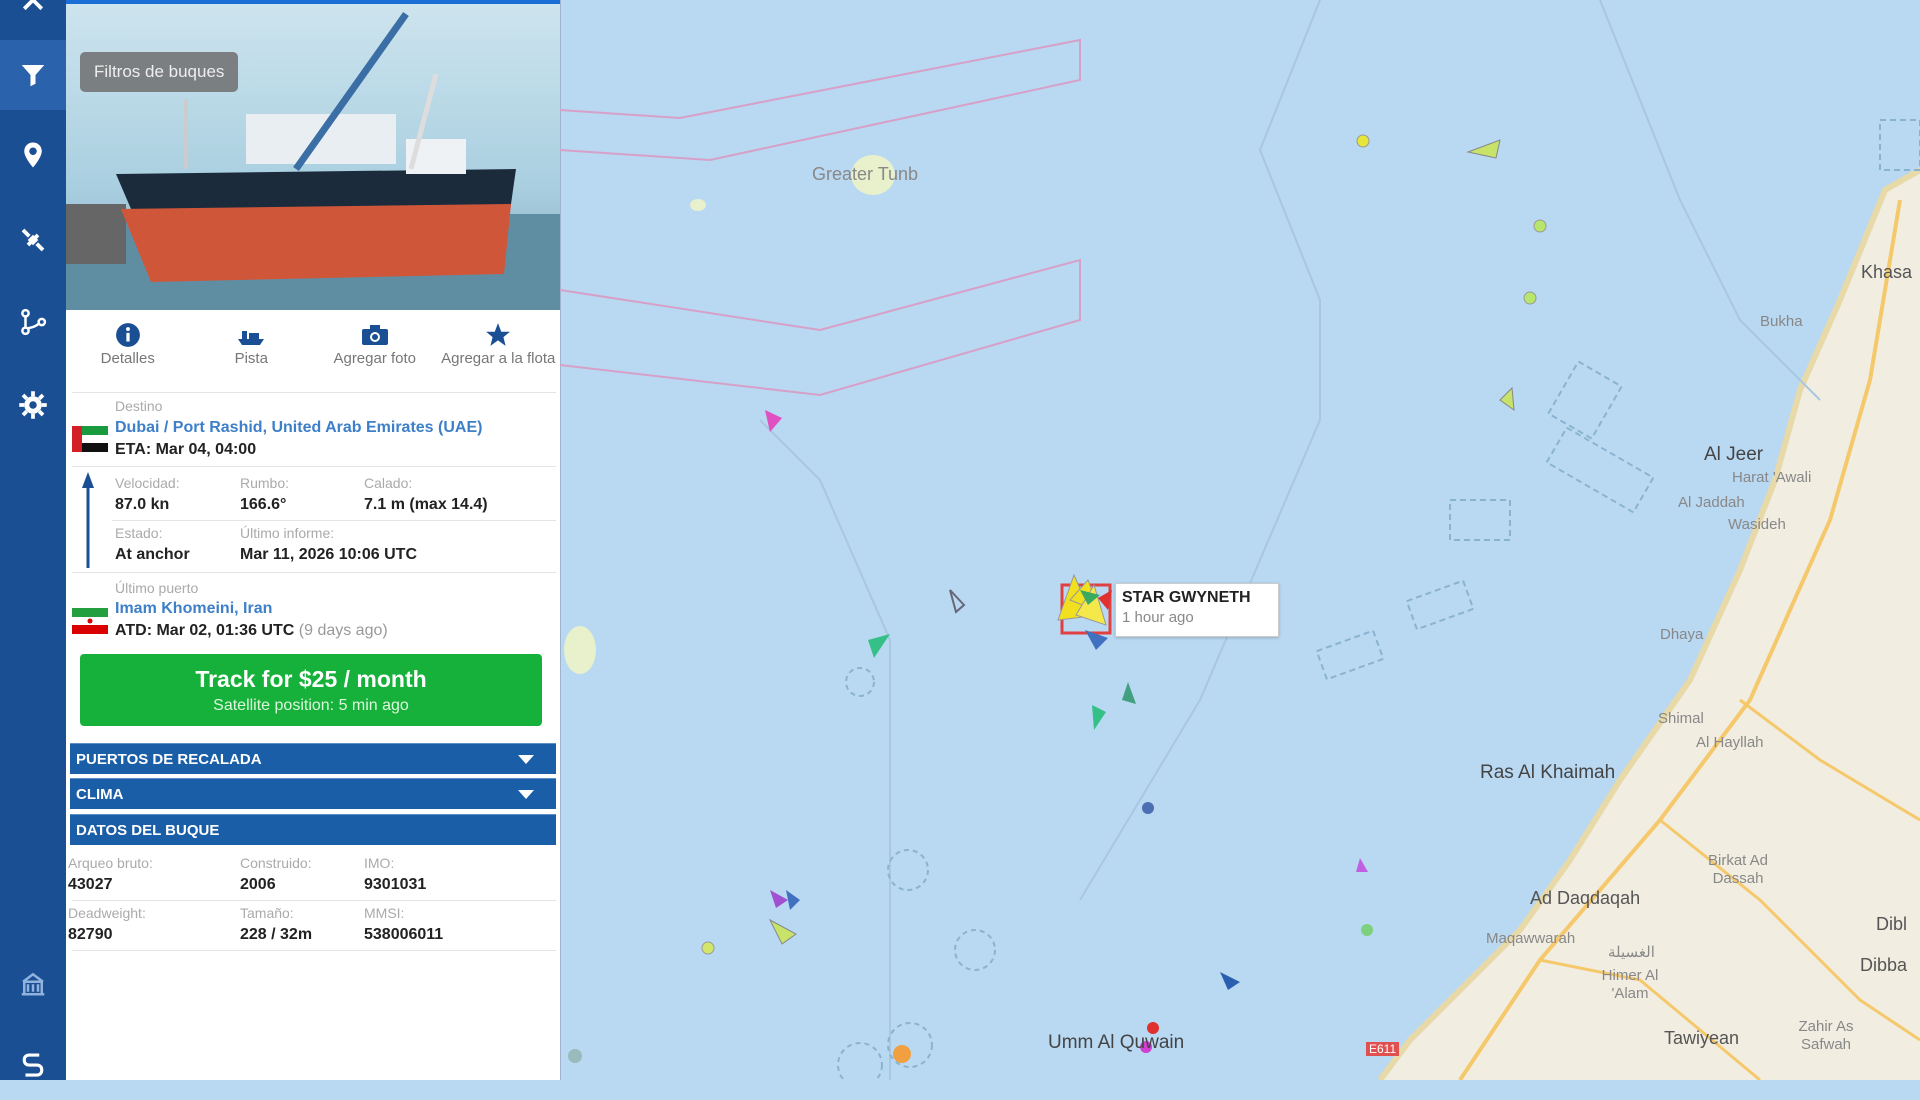  What do you see at coordinates (88, 520) in the screenshot?
I see `course-arrow-icon` at bounding box center [88, 520].